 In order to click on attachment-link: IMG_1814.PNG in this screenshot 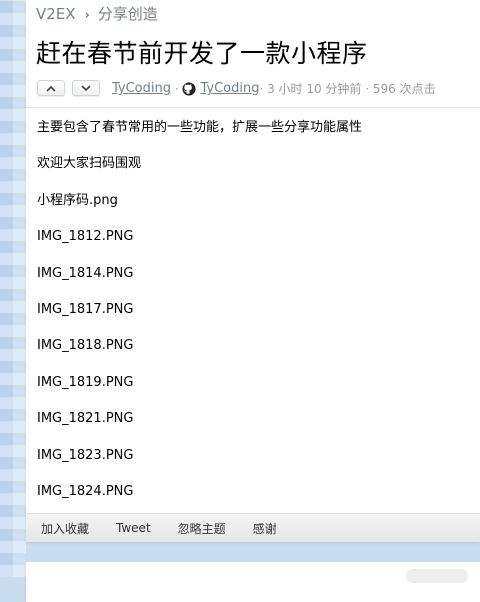, I will do `click(252, 281)`.